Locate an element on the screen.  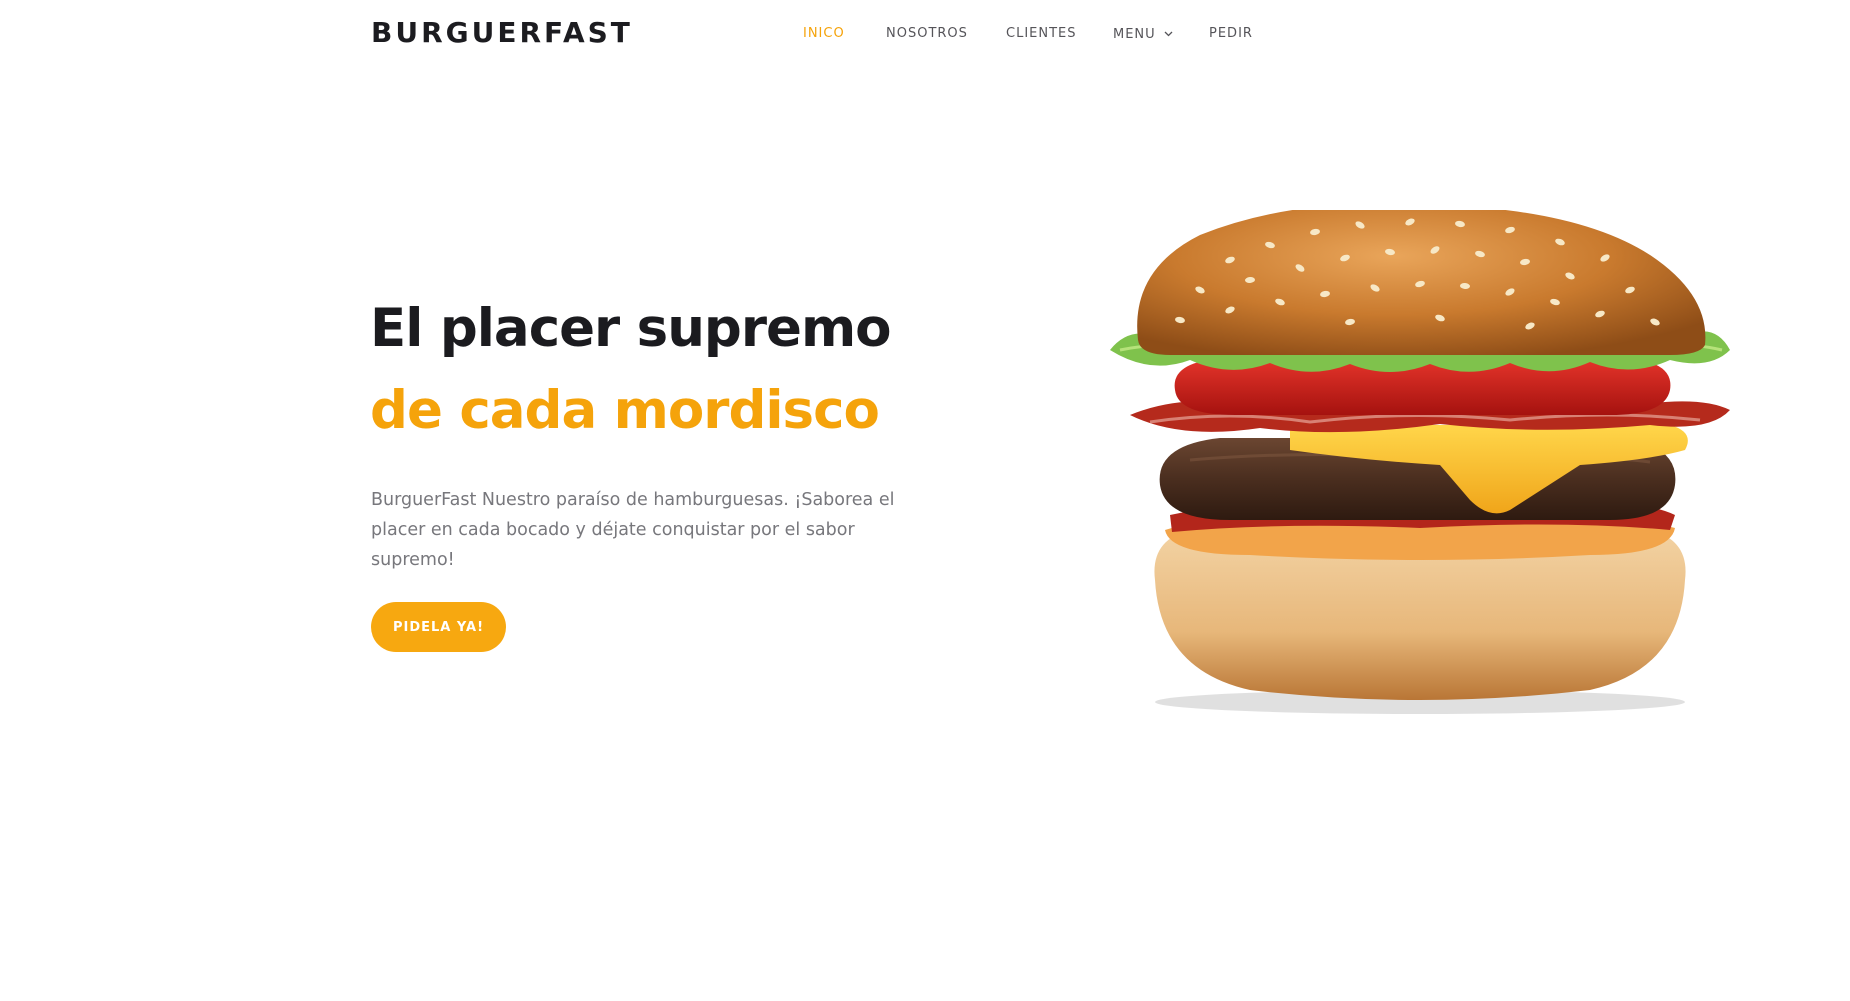
brand-logo: BURGUERFAST is located at coordinates (502, 32).